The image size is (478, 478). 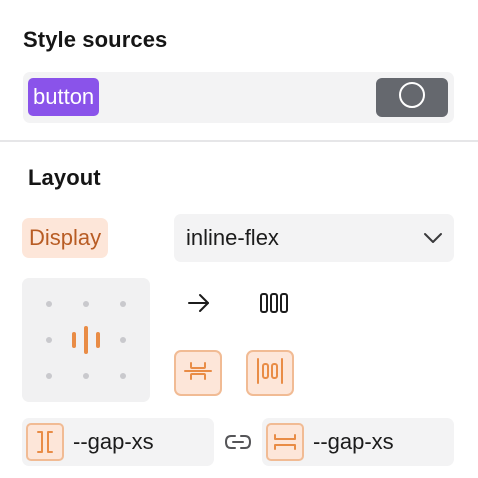 I want to click on style-sources-input: button, so click(x=238, y=97).